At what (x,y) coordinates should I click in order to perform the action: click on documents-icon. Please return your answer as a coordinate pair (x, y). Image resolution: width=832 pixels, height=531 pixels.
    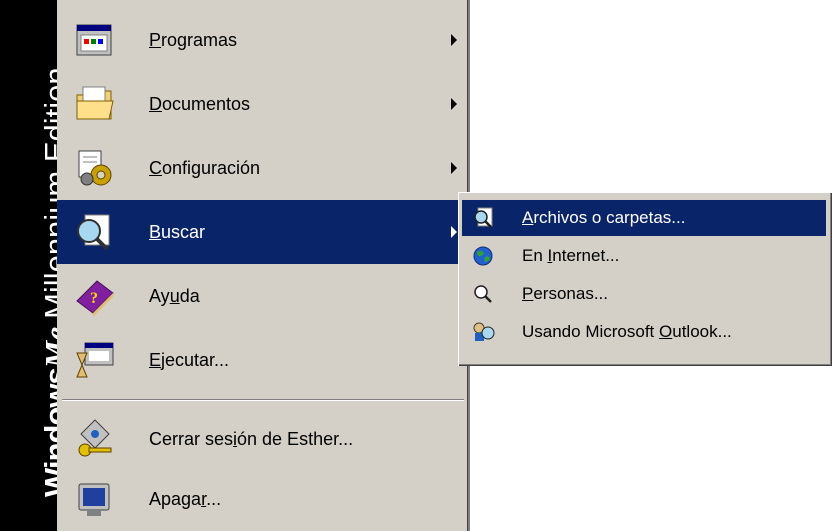
    Looking at the image, I should click on (95, 104).